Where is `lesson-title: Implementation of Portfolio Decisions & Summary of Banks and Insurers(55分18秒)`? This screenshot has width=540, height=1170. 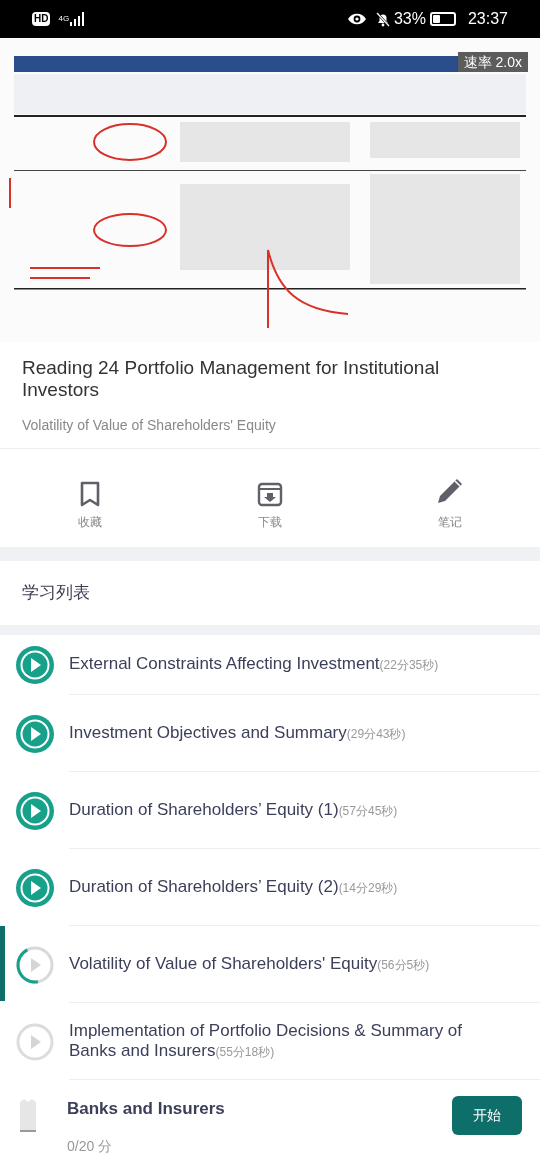
lesson-title: Implementation of Portfolio Decisions & Summary of Banks and Insurers(55分18秒) is located at coordinates (266, 1041).